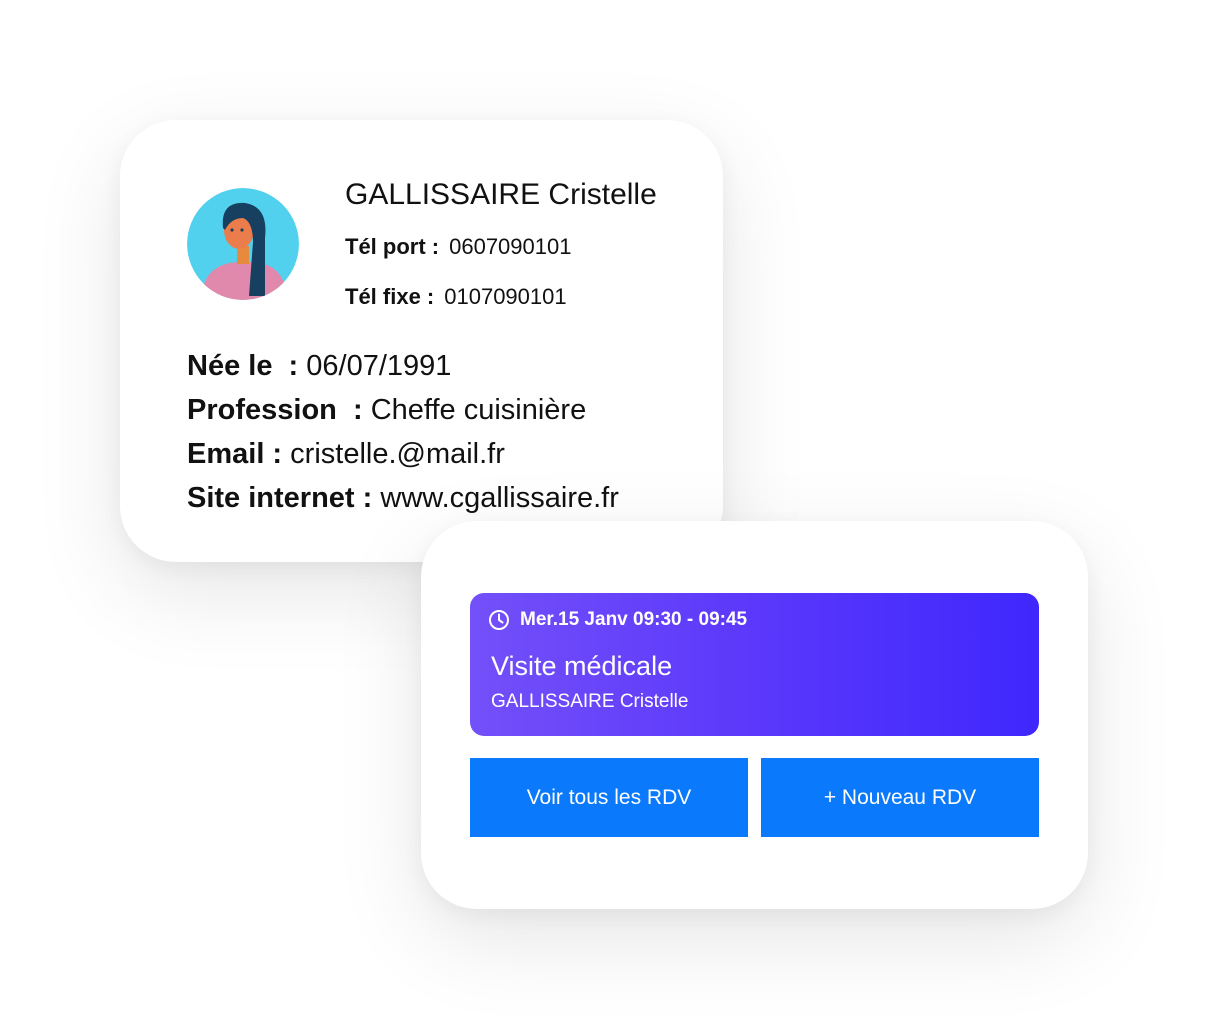 The width and height of the screenshot is (1209, 1029). What do you see at coordinates (478, 410) in the screenshot?
I see `profession-value: Cheffe cuisinière` at bounding box center [478, 410].